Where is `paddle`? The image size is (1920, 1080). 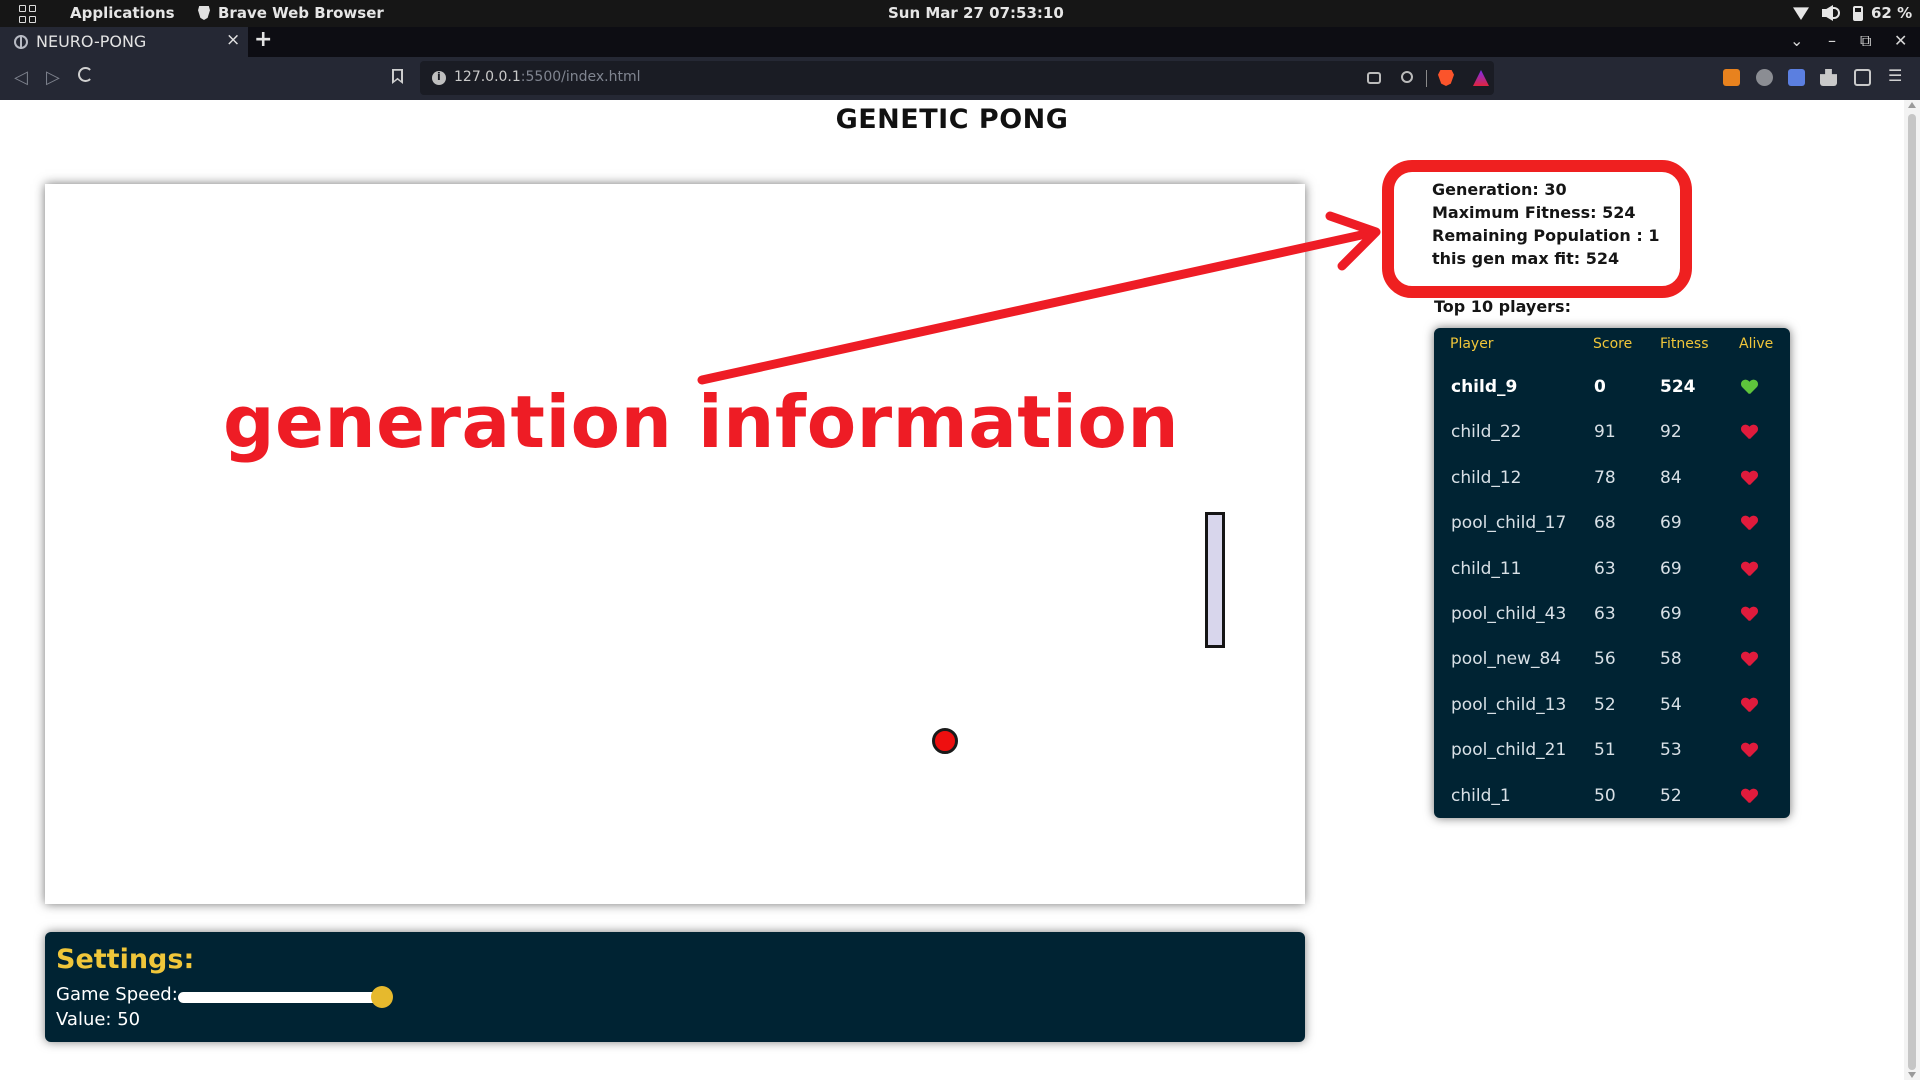 paddle is located at coordinates (1215, 580).